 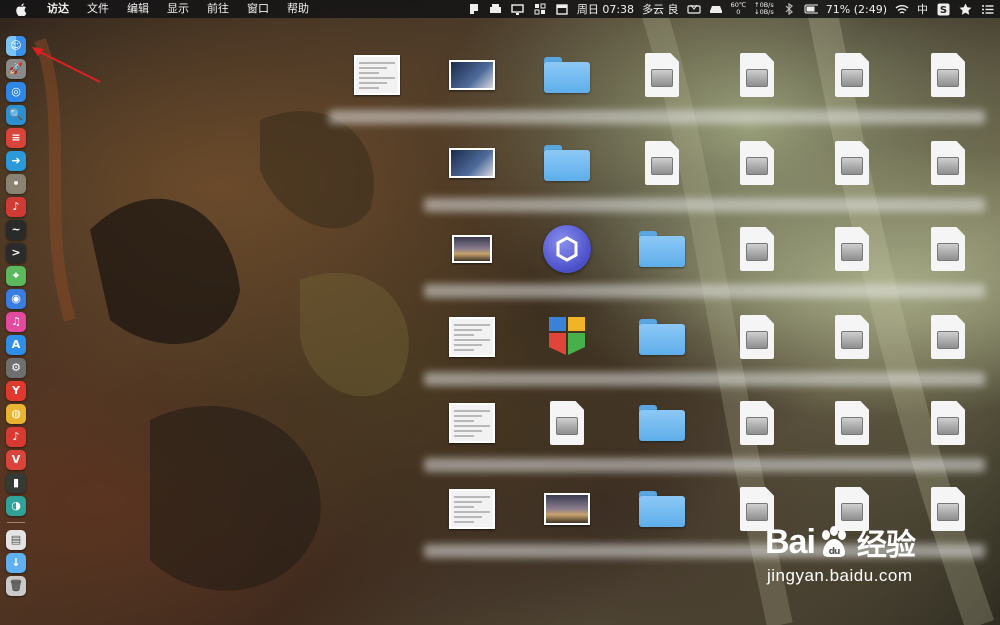 I want to click on star-icon, so click(x=965, y=9).